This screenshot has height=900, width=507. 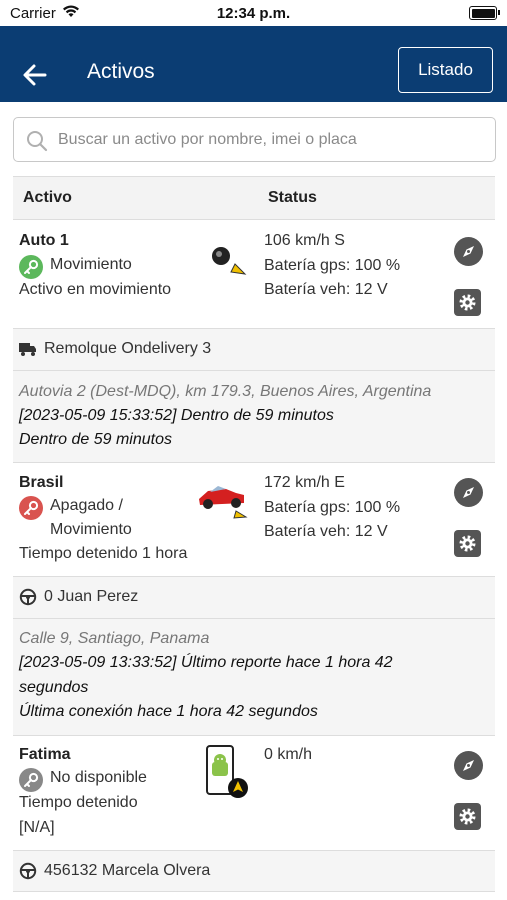 I want to click on column-header-status: Status, so click(x=292, y=197).